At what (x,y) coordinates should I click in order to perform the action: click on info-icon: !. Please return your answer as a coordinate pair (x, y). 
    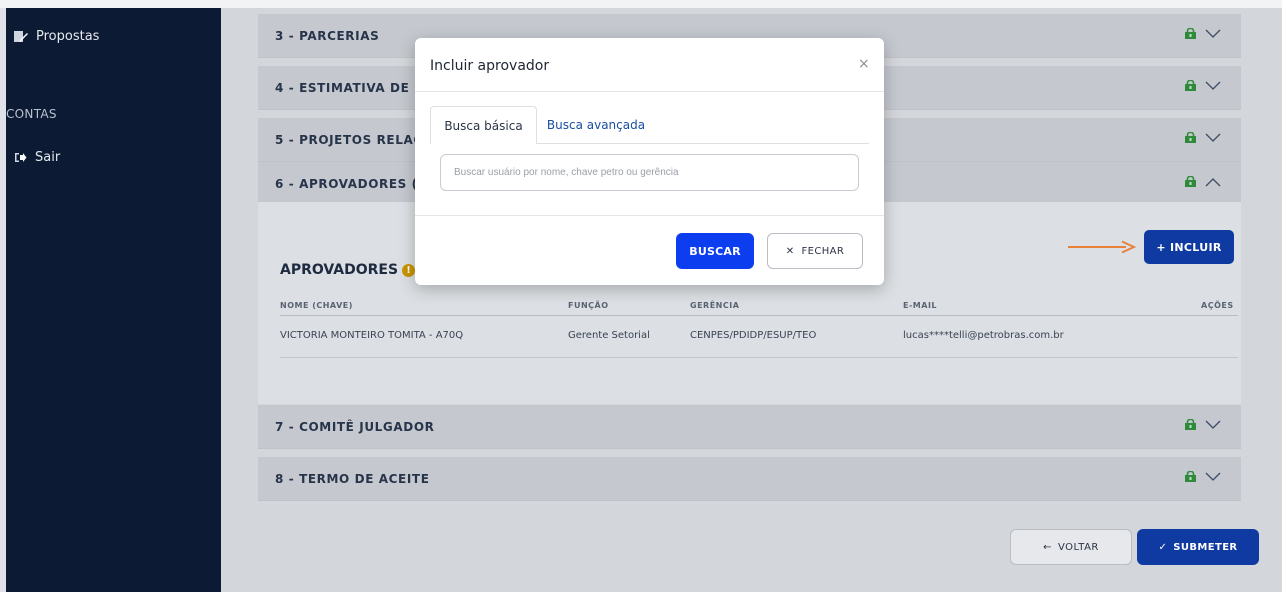
    Looking at the image, I should click on (409, 270).